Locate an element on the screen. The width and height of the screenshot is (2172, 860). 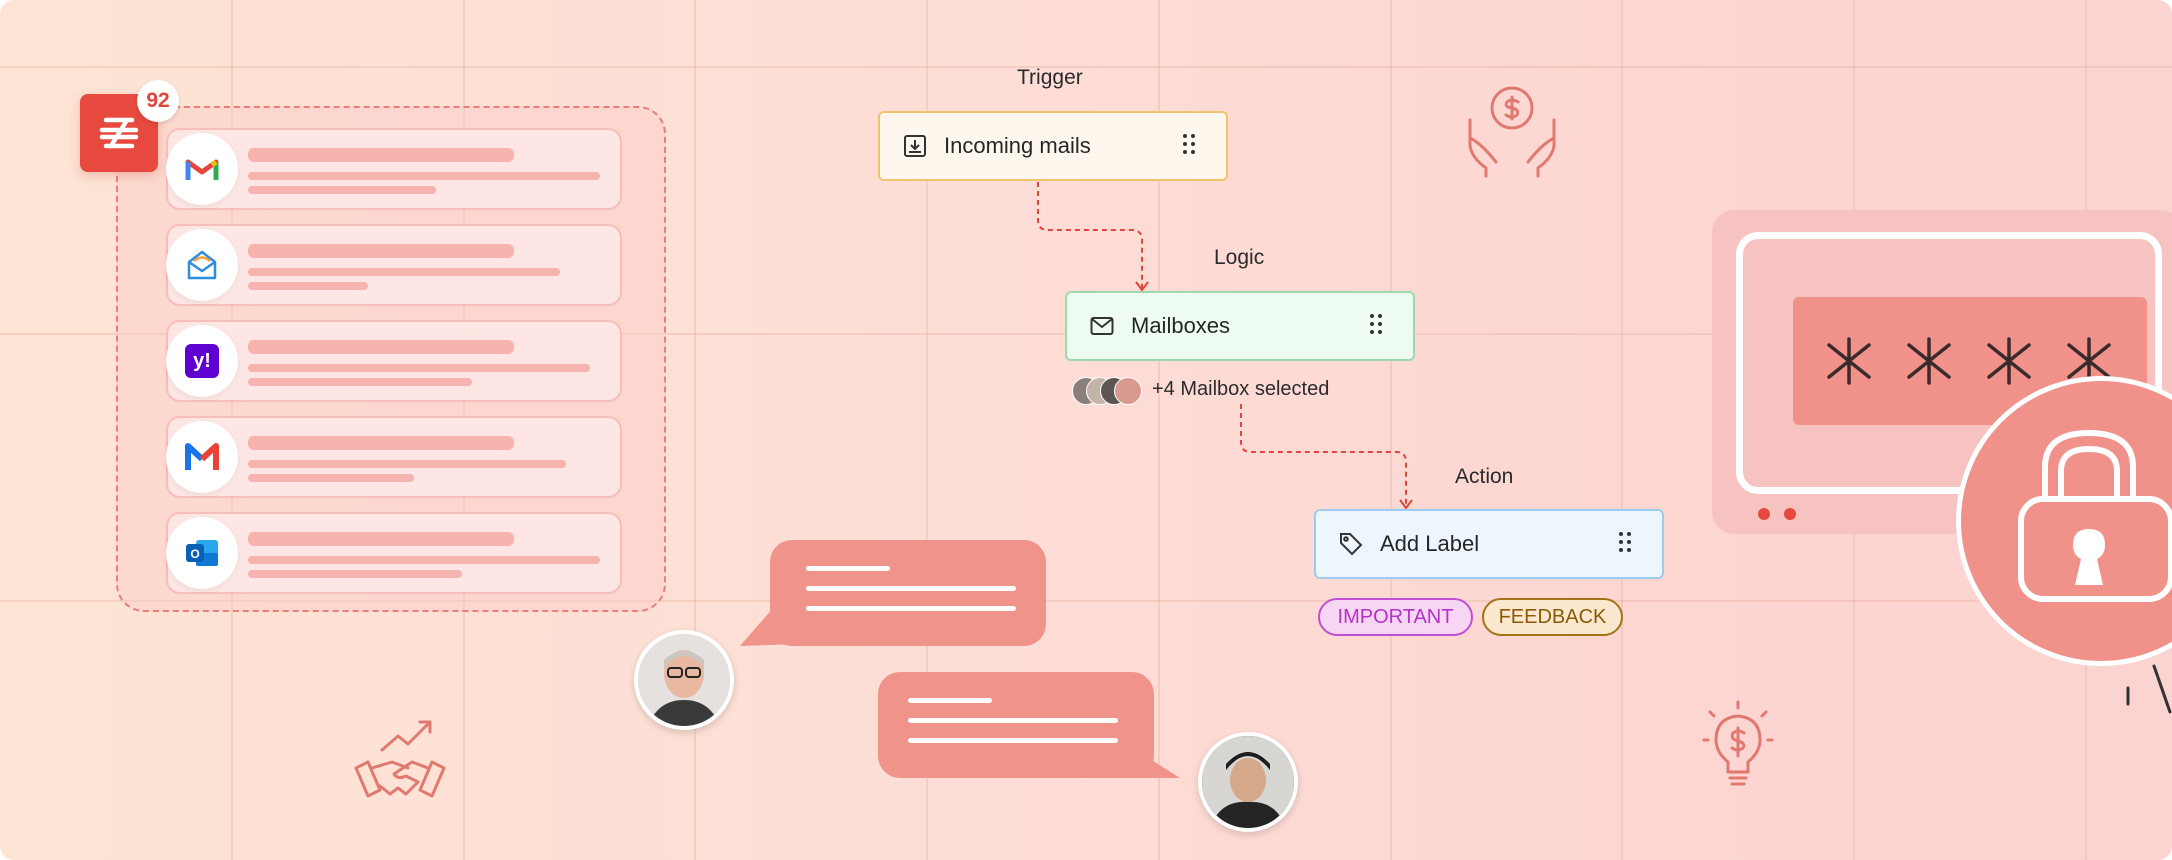
padlock-icon is located at coordinates (2095, 515).